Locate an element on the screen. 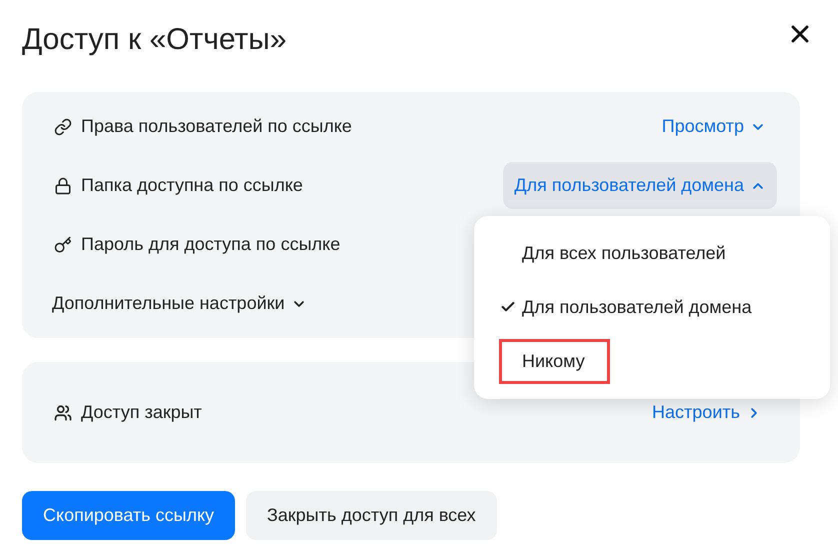 The width and height of the screenshot is (838, 555). key-icon is located at coordinates (63, 245).